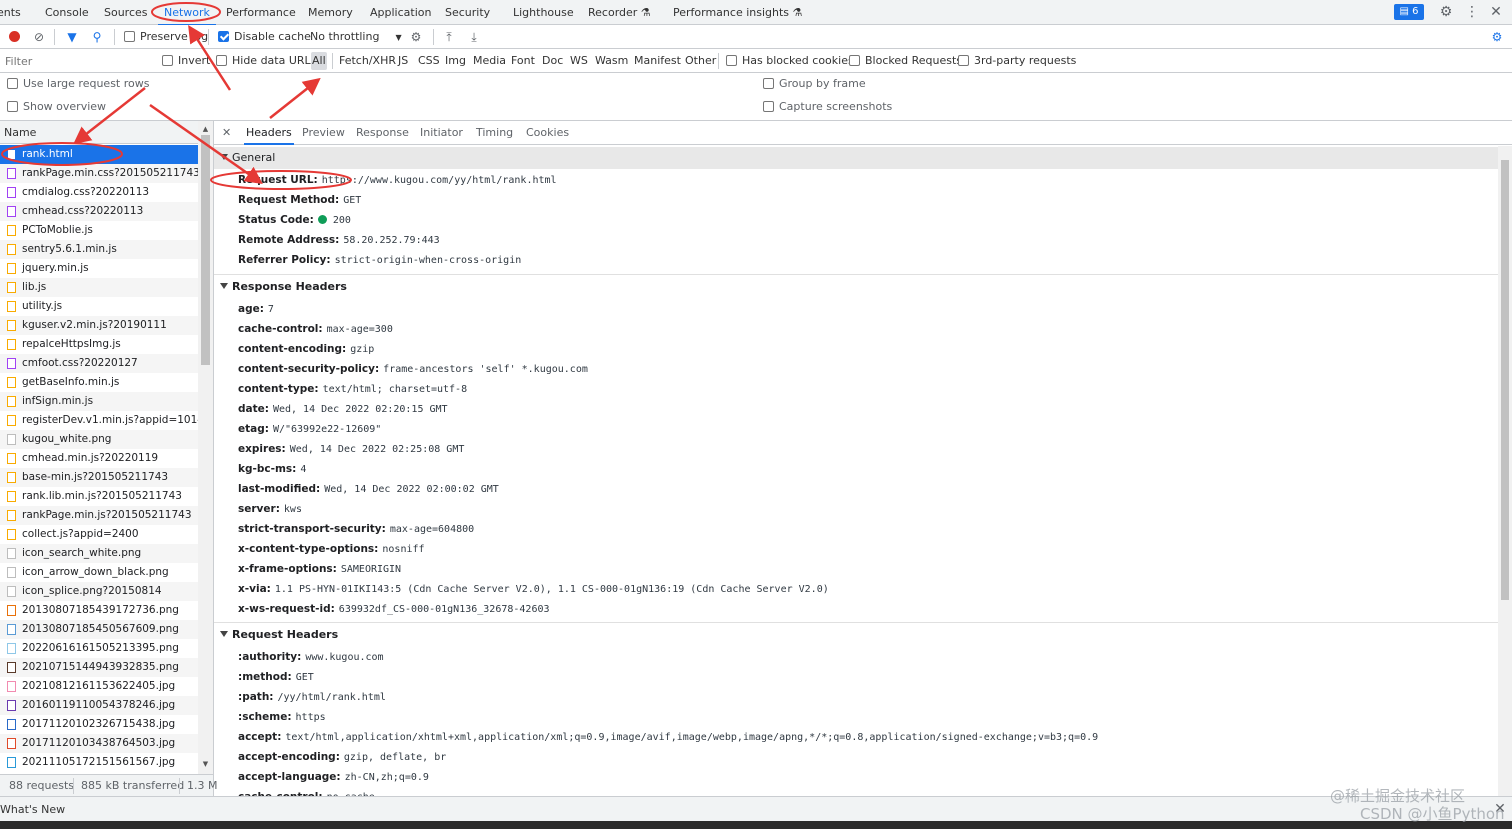 Image resolution: width=1512 pixels, height=829 pixels. I want to click on tab-headers: Headers, so click(269, 133).